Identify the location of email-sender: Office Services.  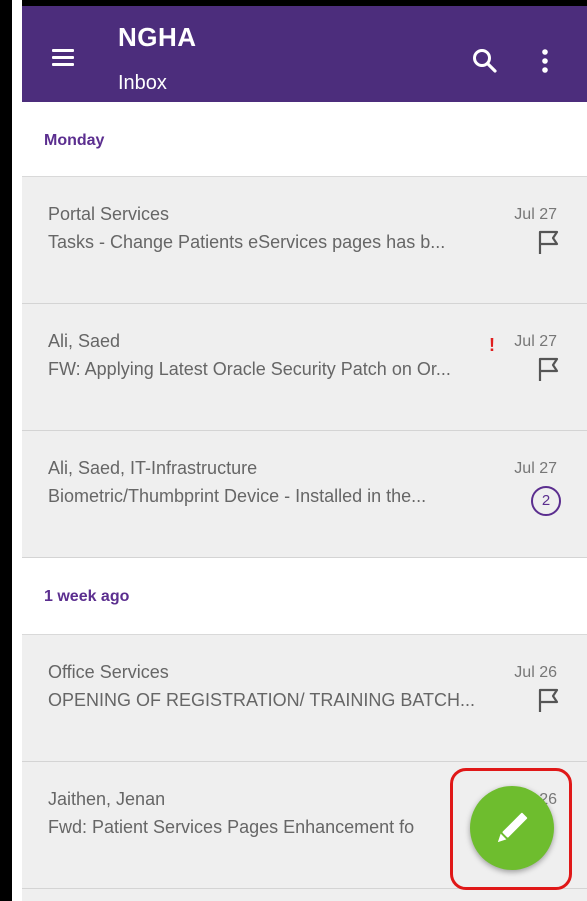
(108, 672).